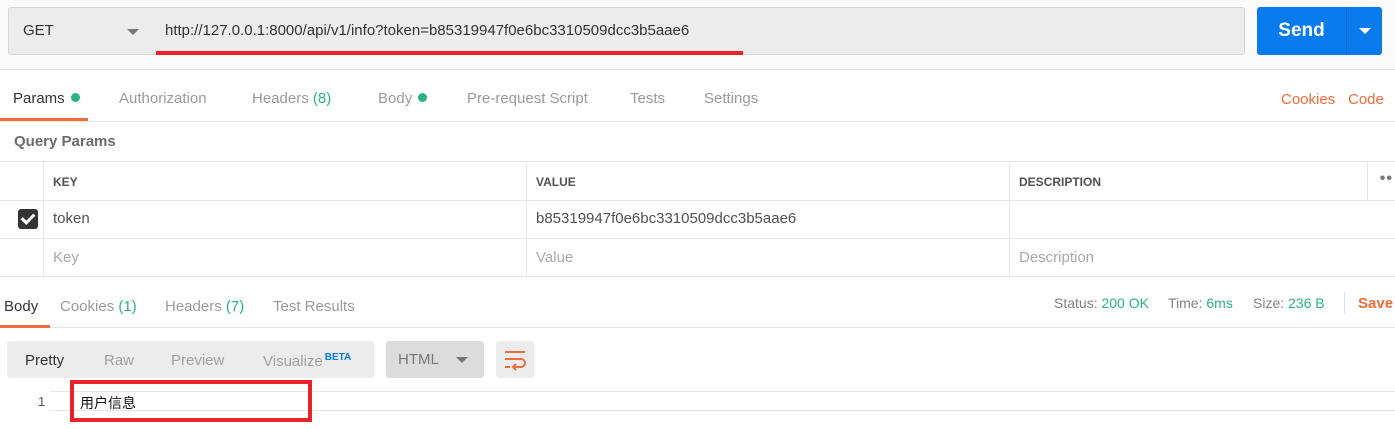 The width and height of the screenshot is (1395, 429). I want to click on view-visualize: Visualize BETA, so click(307, 361).